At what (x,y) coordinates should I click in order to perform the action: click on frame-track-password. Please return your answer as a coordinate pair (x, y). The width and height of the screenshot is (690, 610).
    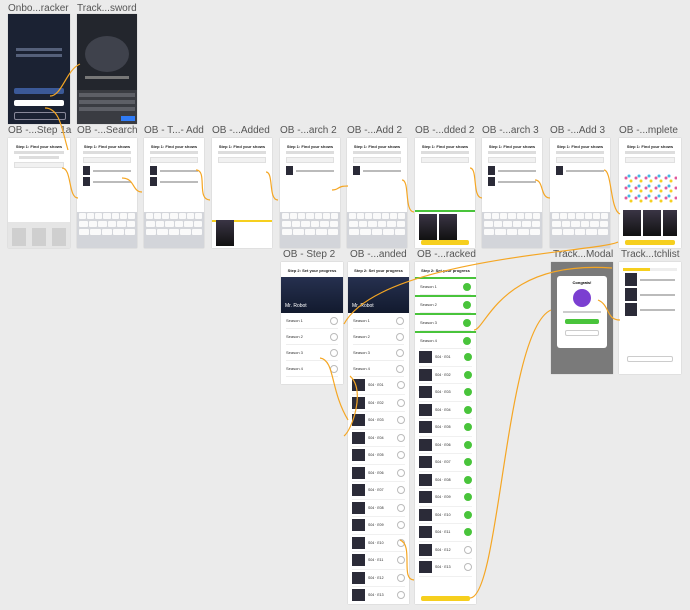
    Looking at the image, I should click on (107, 69).